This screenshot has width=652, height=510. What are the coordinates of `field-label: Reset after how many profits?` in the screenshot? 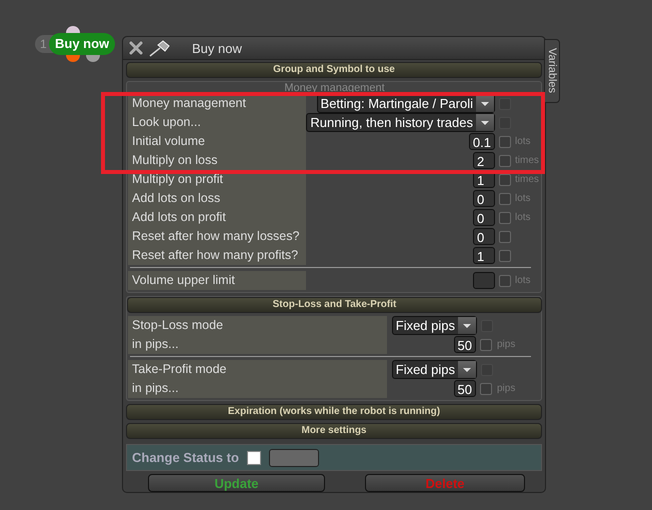 It's located at (217, 255).